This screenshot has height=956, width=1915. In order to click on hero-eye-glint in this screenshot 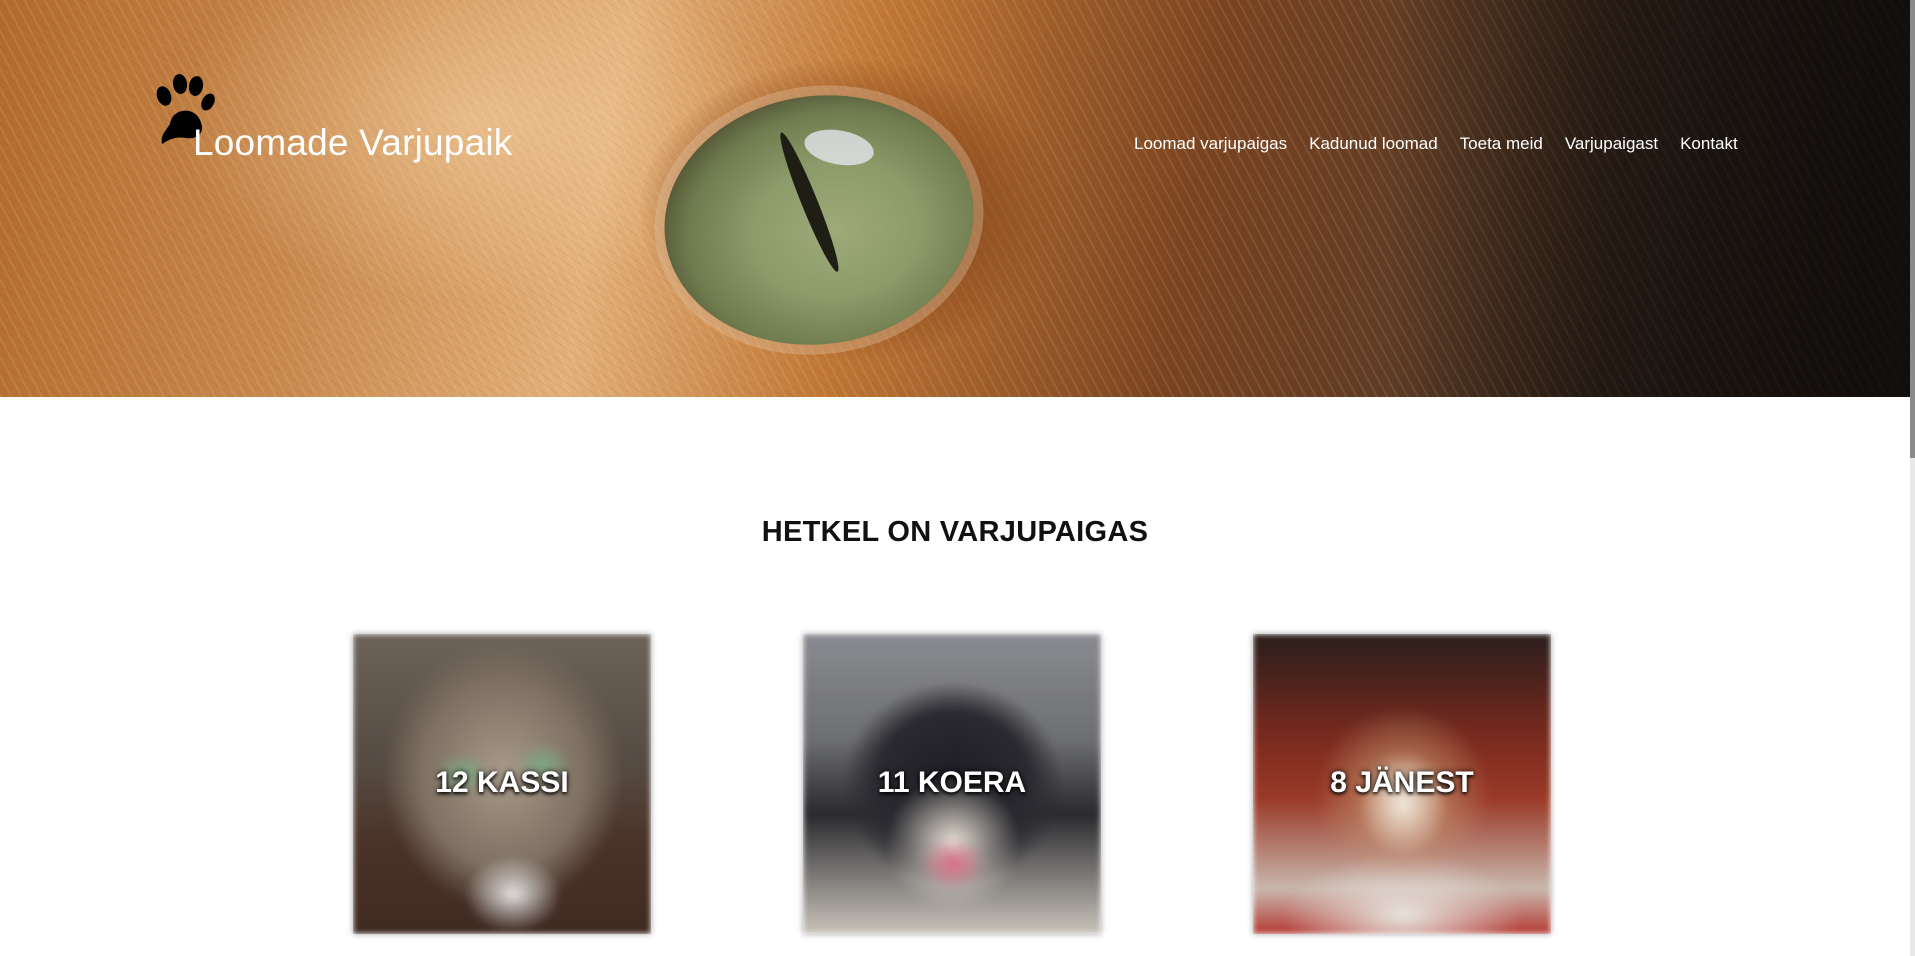, I will do `click(839, 147)`.